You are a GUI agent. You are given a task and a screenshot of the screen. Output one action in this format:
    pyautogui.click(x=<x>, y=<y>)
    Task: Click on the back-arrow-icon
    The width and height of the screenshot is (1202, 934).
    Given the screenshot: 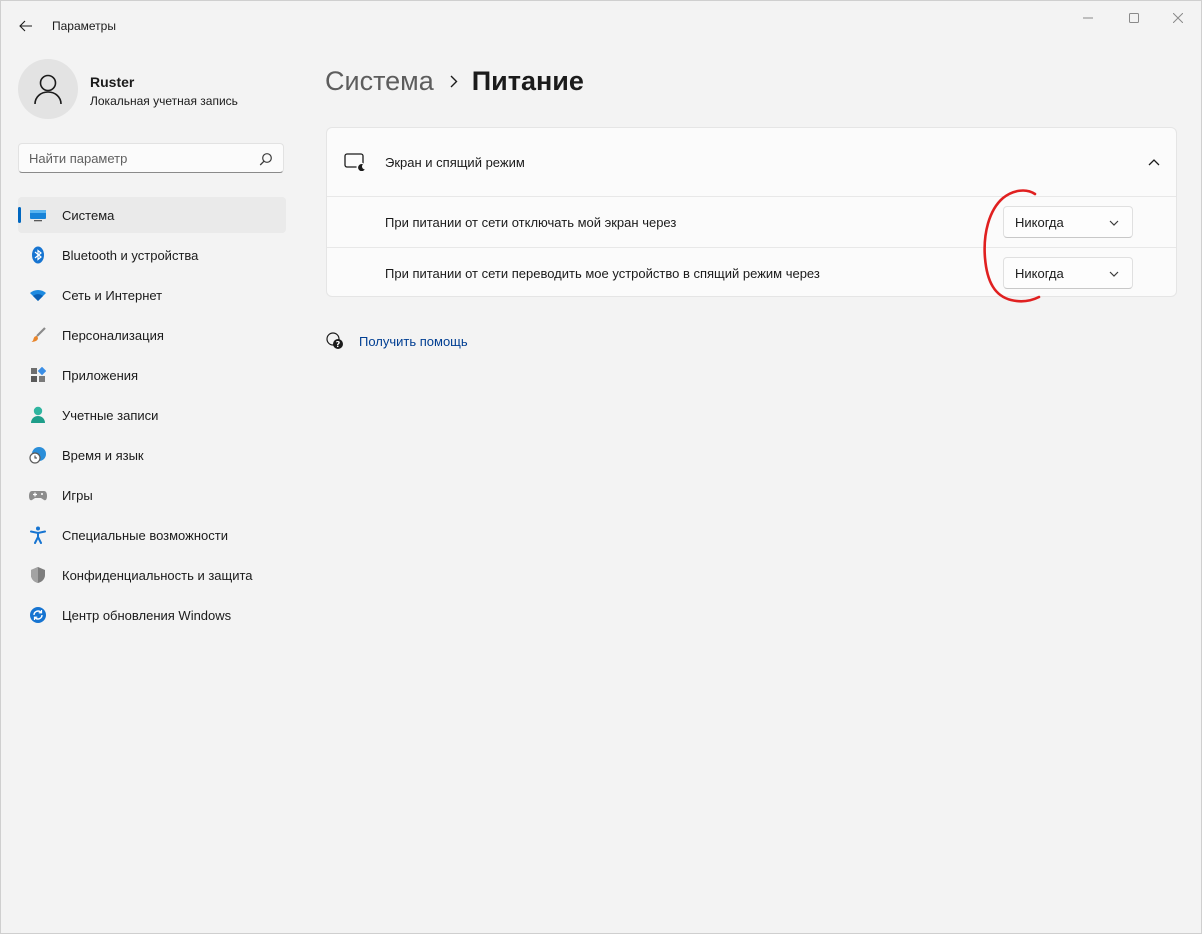 What is the action you would take?
    pyautogui.click(x=25, y=26)
    